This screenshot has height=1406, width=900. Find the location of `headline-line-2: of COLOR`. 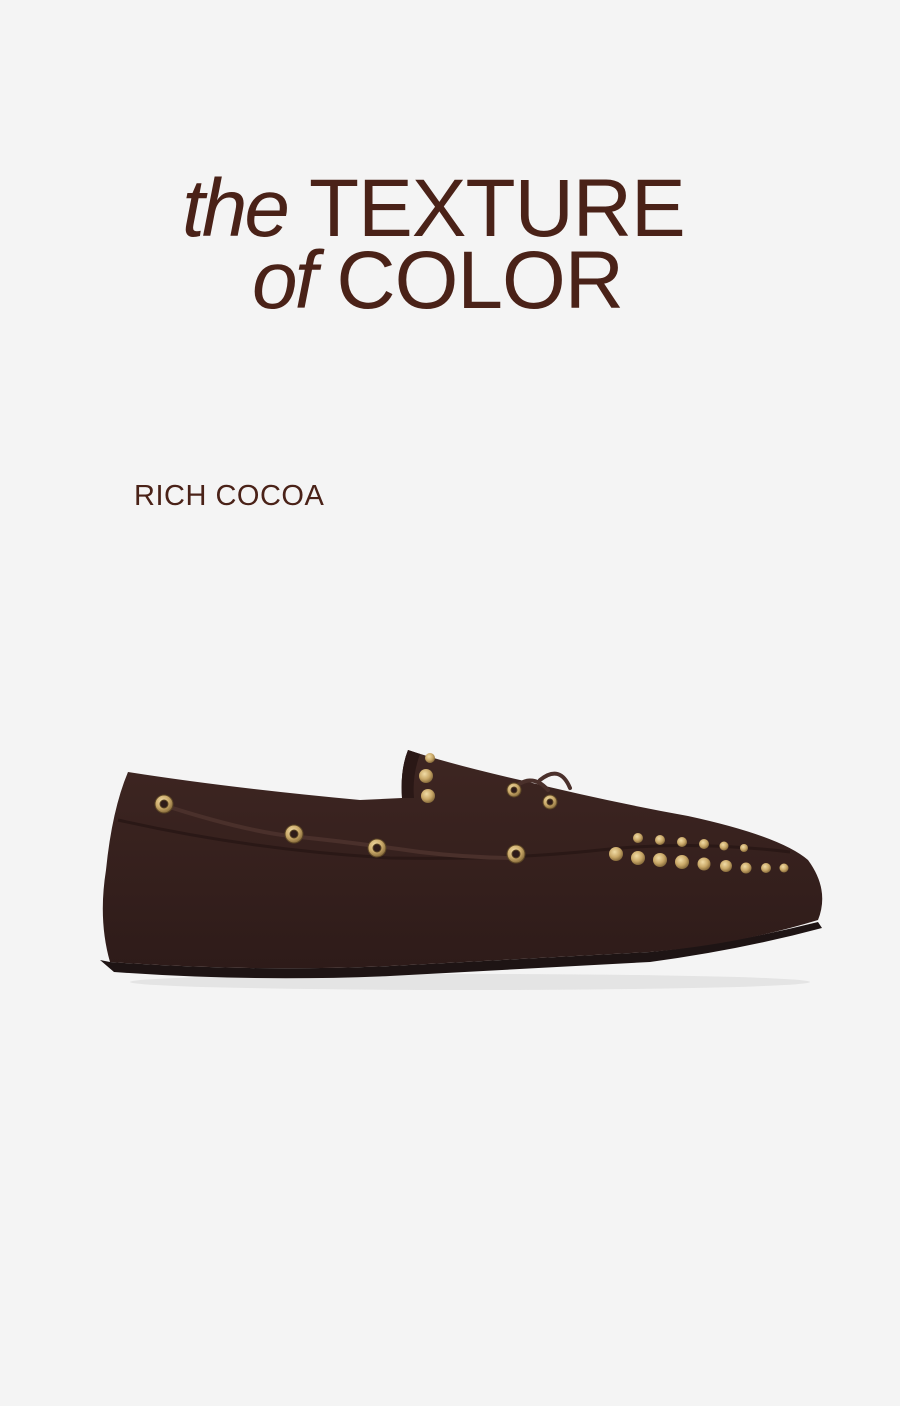

headline-line-2: of COLOR is located at coordinates (438, 281).